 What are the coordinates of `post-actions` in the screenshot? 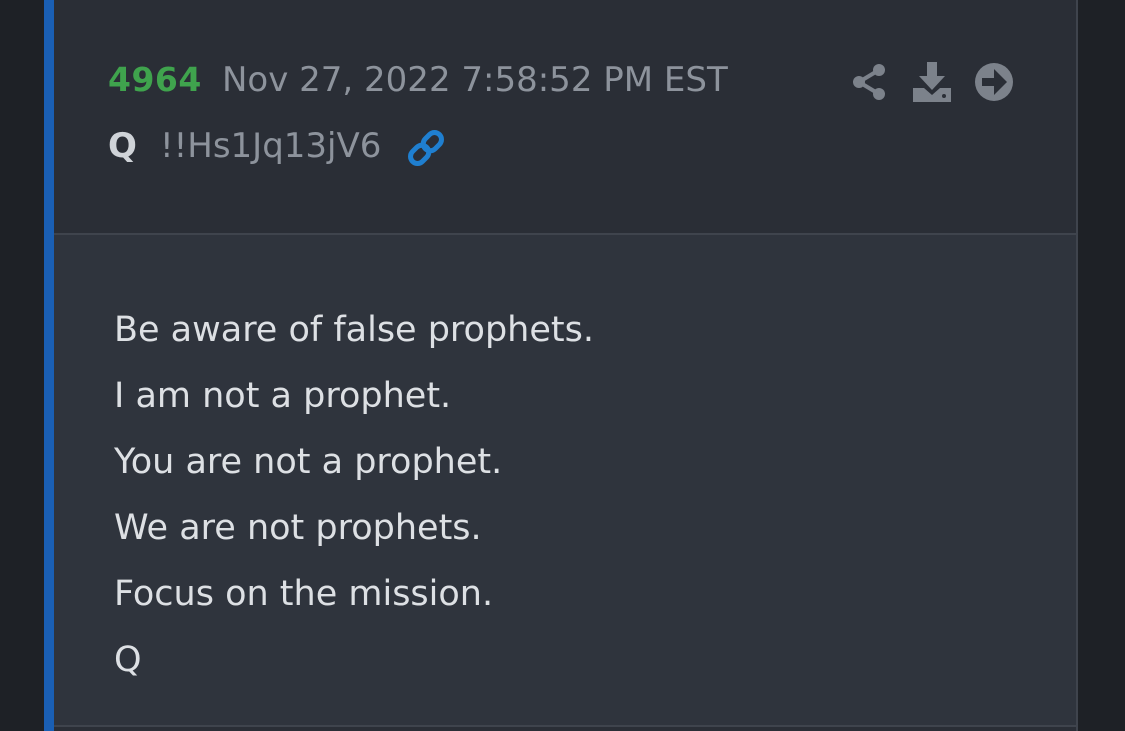 It's located at (933, 82).